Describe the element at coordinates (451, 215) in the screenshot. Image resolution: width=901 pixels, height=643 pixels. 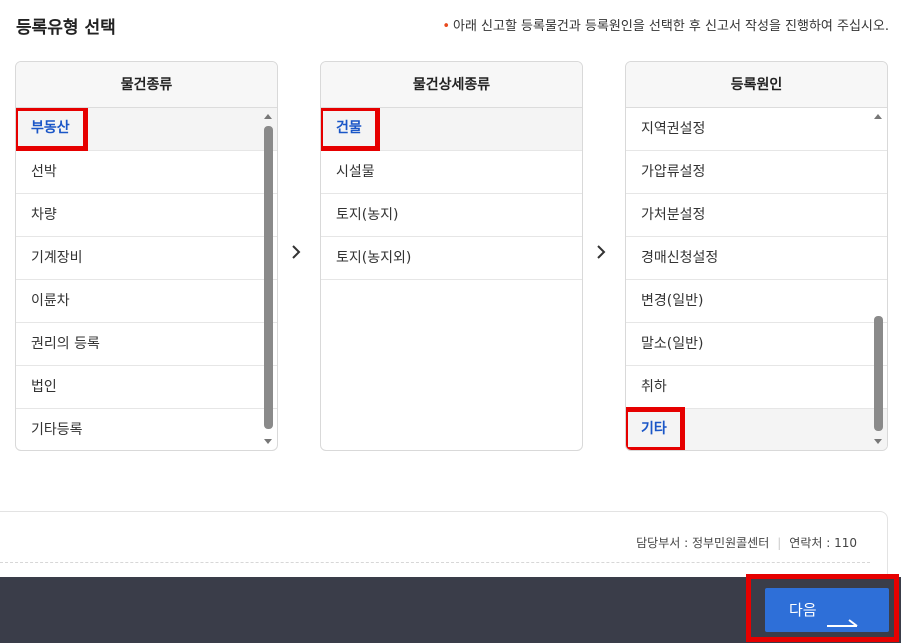
I see `list-item: 토지(농지)` at that location.